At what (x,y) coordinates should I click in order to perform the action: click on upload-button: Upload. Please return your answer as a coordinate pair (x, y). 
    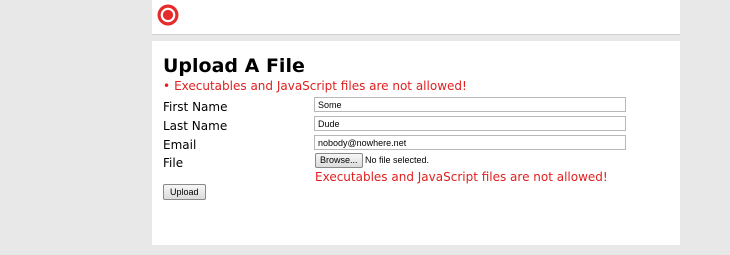
    Looking at the image, I should click on (184, 192).